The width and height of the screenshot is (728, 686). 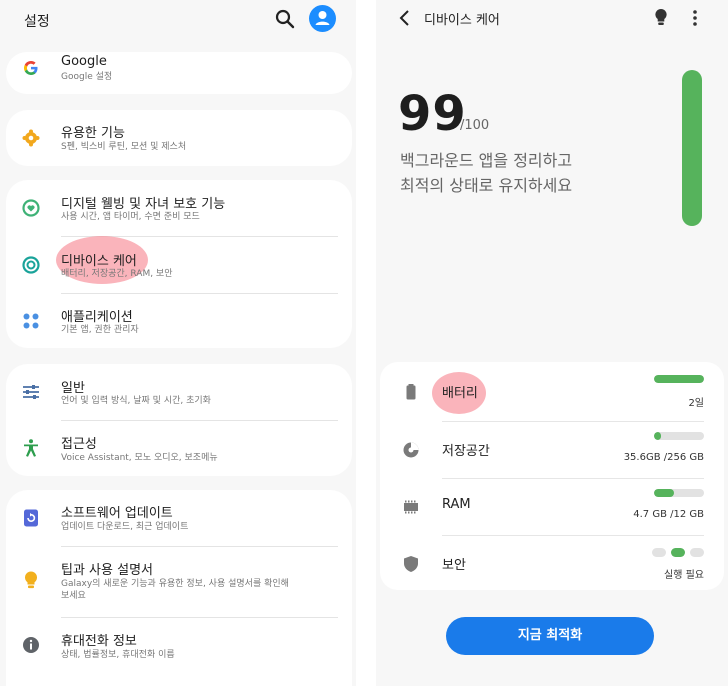 I want to click on row-storage: 저장공간 35.6GB /256 GB, so click(x=552, y=450).